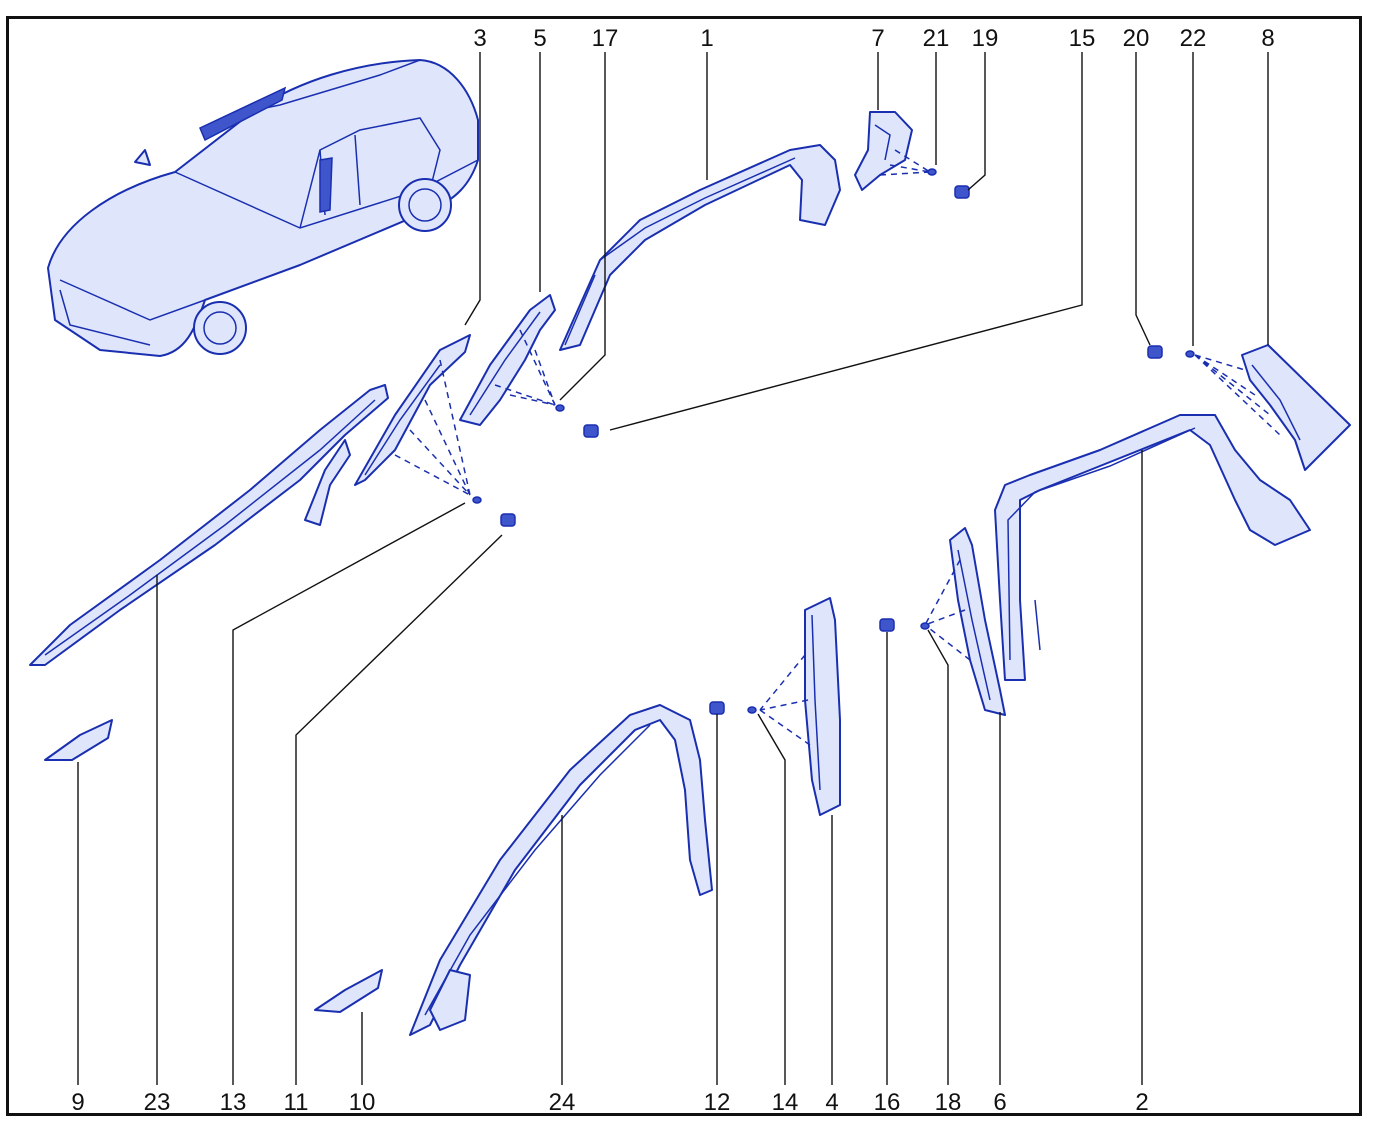 The image size is (1392, 1124). What do you see at coordinates (706, 38) in the screenshot?
I see `top-callout-1: 1` at bounding box center [706, 38].